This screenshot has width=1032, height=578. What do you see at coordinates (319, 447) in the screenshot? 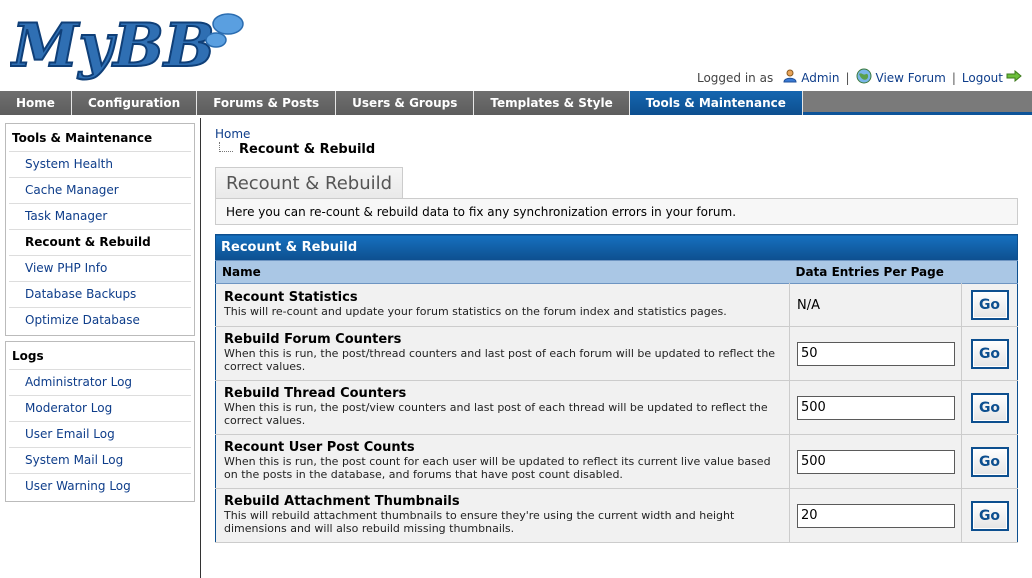
I see `task-title: Recount User Post Counts` at bounding box center [319, 447].